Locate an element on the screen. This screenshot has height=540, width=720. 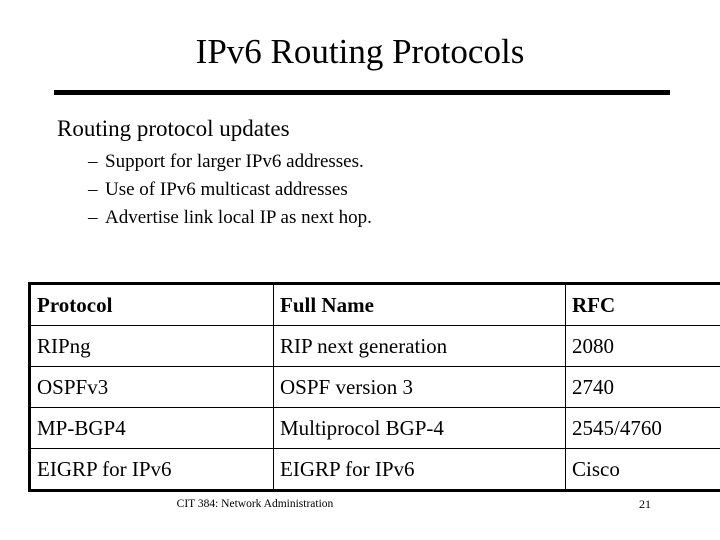
cell-protocol: OSPFv3 is located at coordinates (151, 387).